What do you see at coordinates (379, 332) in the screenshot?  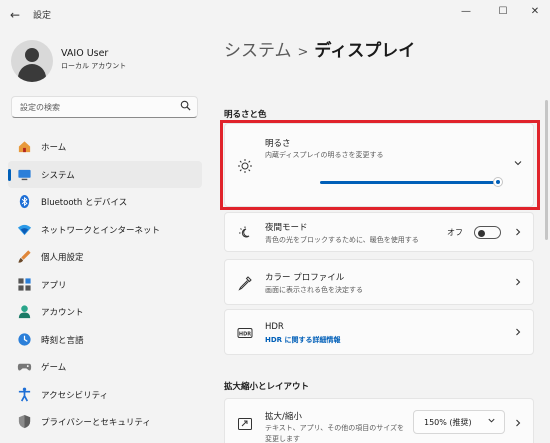 I see `hdr-card: HDR HDR HDR に関する詳細情報` at bounding box center [379, 332].